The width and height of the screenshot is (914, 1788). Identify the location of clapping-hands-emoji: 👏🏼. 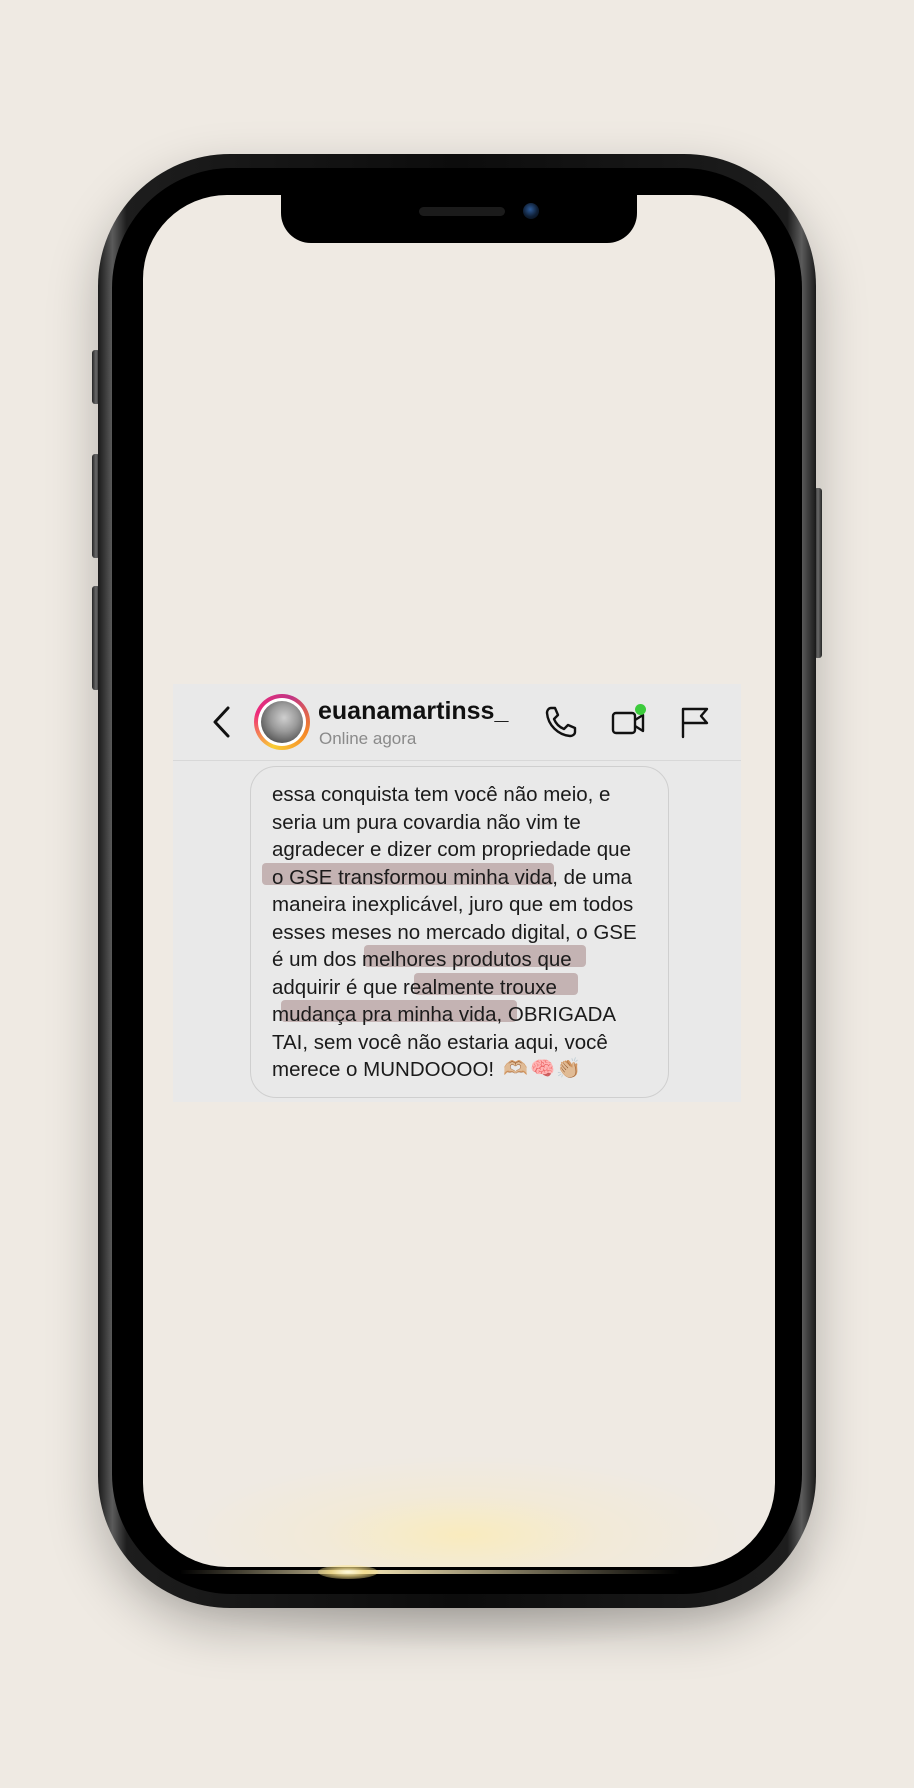
(568, 1069).